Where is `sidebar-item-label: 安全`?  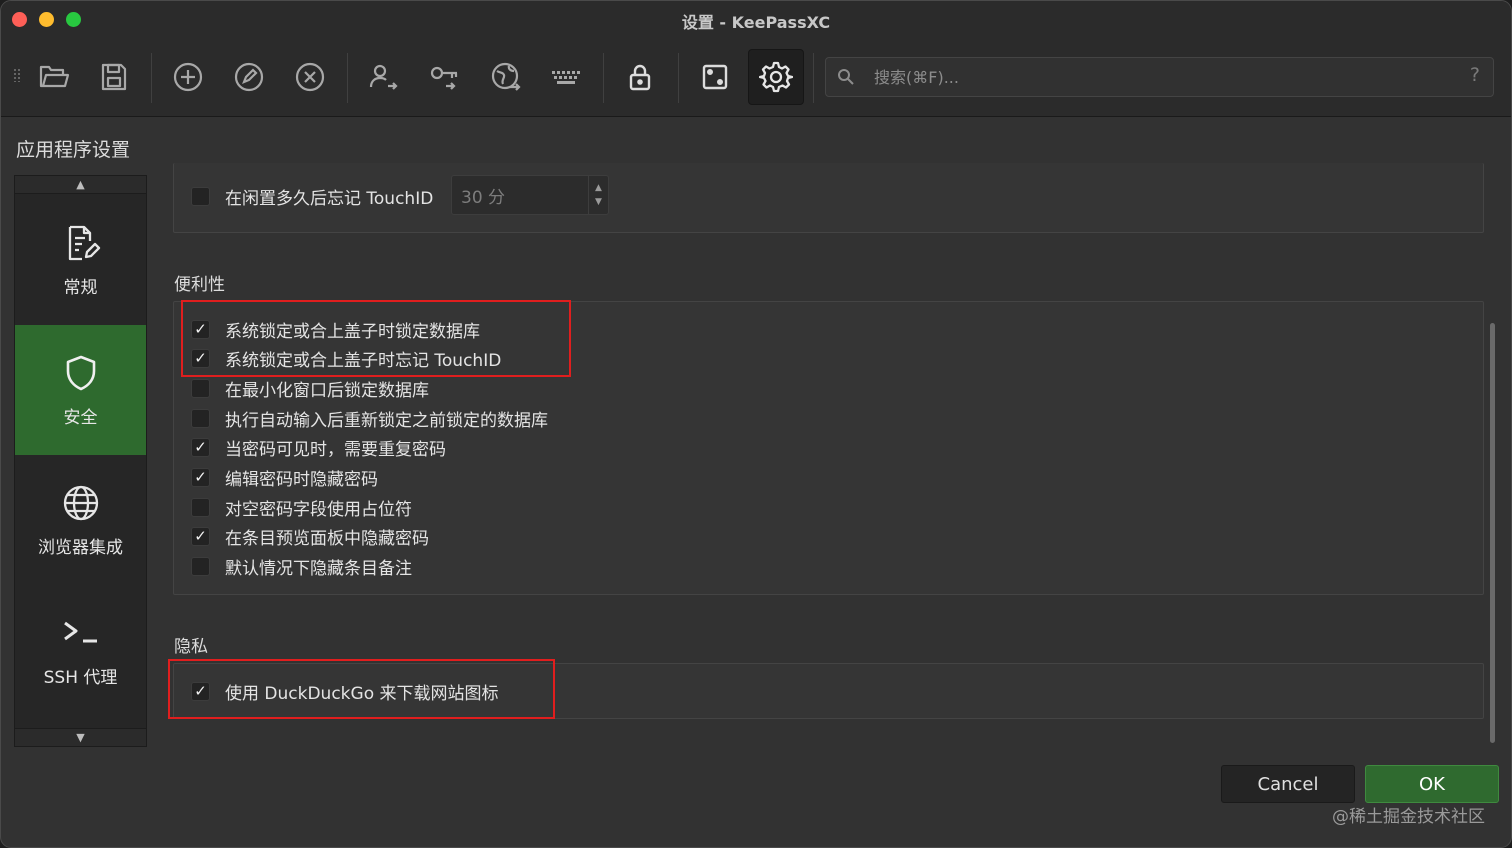 sidebar-item-label: 安全 is located at coordinates (80, 417).